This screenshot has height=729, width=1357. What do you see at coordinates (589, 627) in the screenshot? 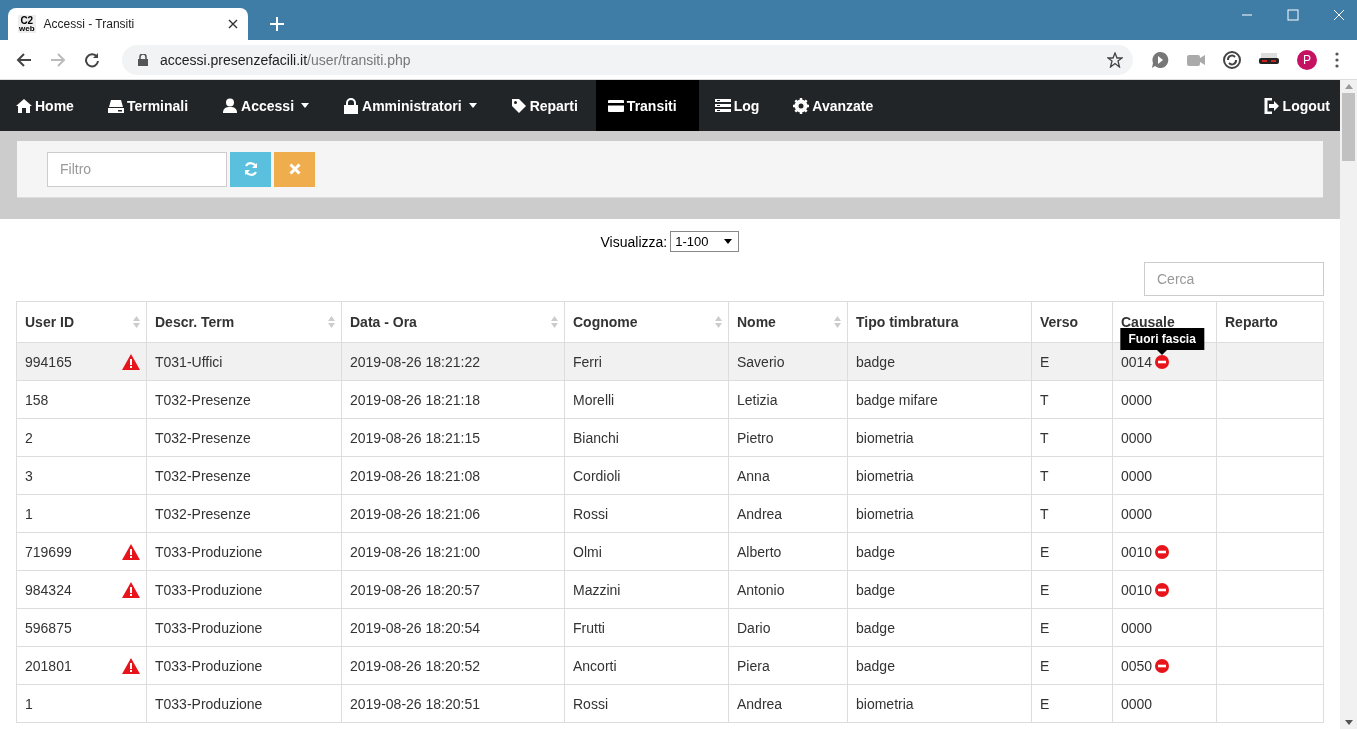
I see `table-cell: Frutti` at bounding box center [589, 627].